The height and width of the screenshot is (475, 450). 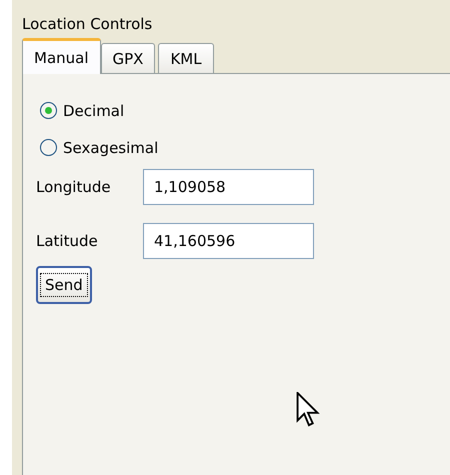 What do you see at coordinates (61, 56) in the screenshot?
I see `tab: Manual` at bounding box center [61, 56].